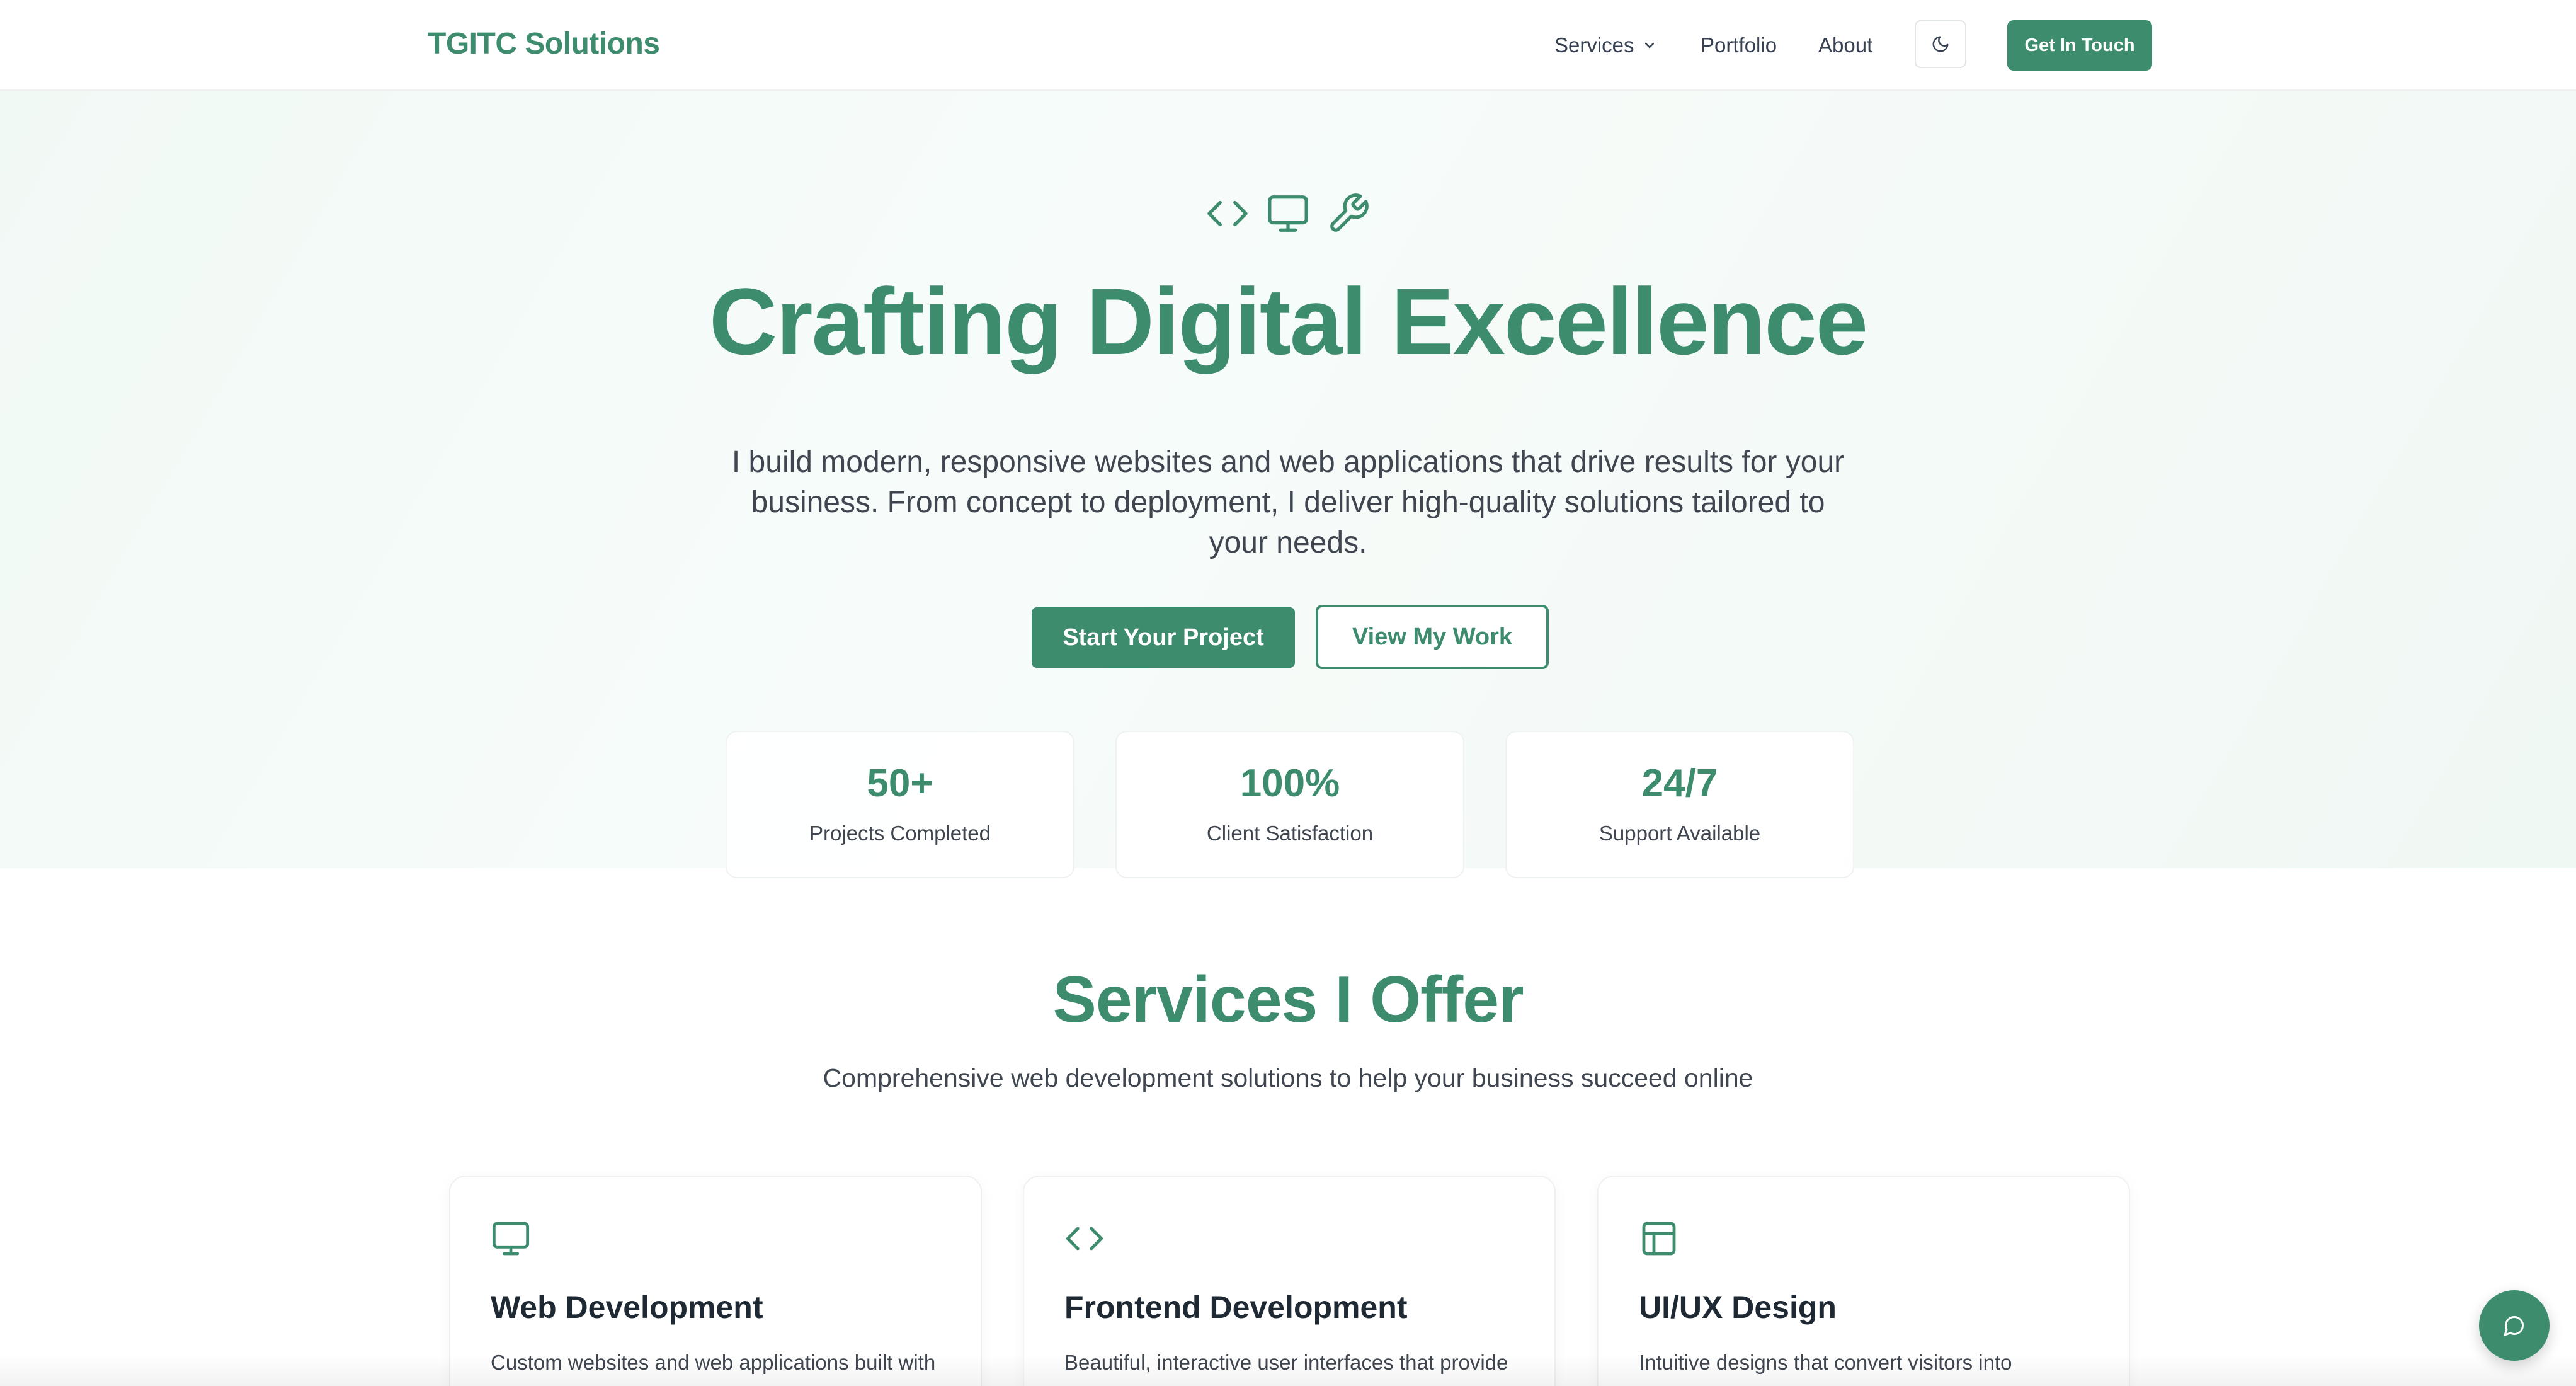 The width and height of the screenshot is (2576, 1386). I want to click on stat-value: 50+, so click(900, 783).